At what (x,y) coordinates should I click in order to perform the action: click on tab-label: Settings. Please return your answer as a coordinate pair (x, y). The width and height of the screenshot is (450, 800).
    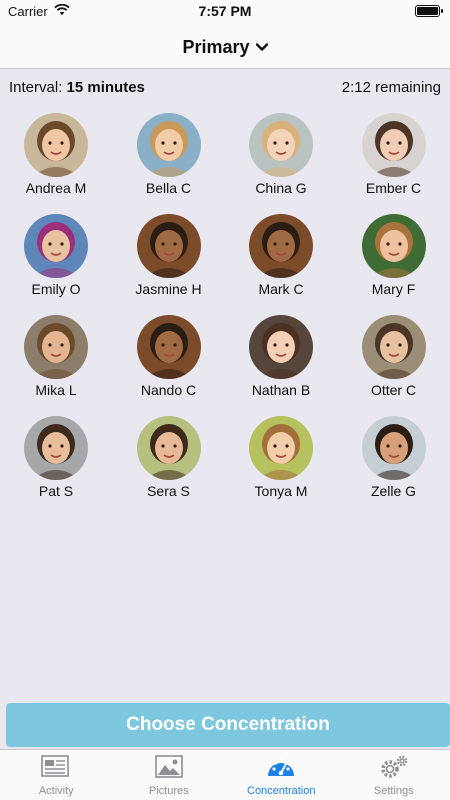
    Looking at the image, I should click on (393, 791).